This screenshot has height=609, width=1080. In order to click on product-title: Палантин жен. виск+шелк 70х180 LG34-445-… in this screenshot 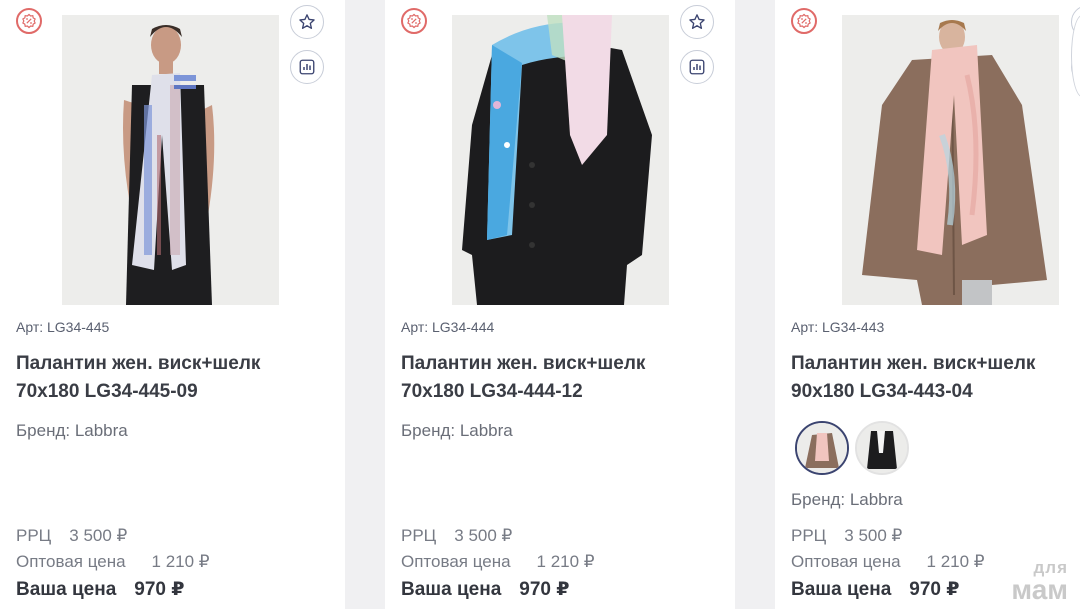, I will do `click(176, 378)`.